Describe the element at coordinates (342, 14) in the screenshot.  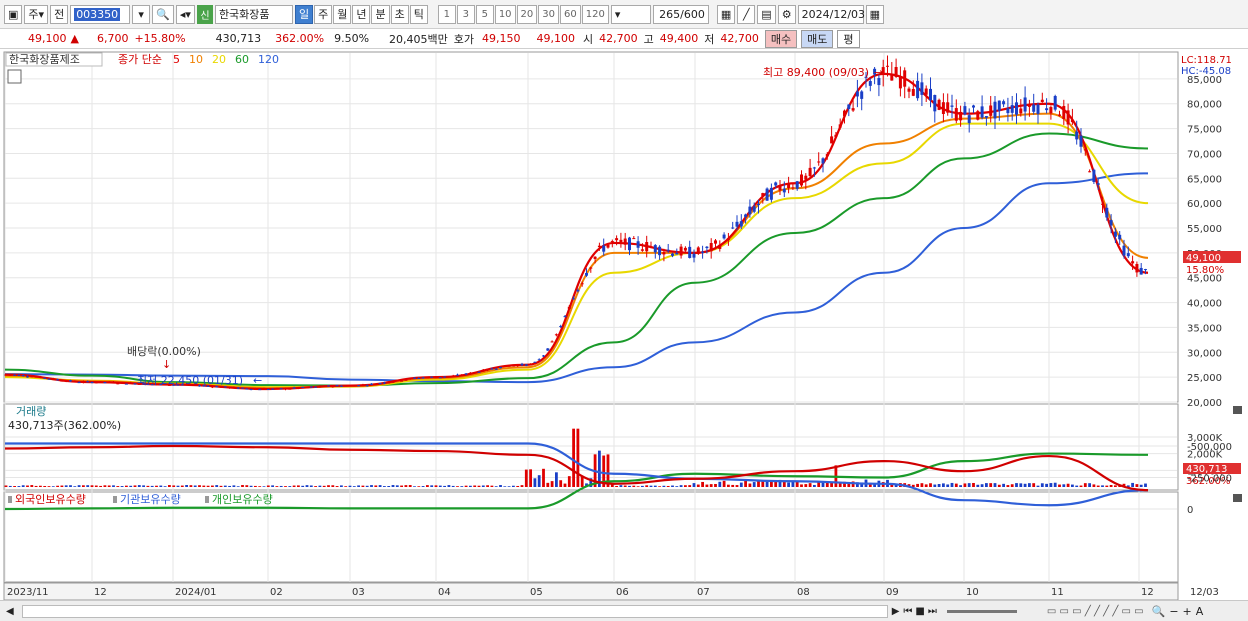
I see `period-tab: 월` at that location.